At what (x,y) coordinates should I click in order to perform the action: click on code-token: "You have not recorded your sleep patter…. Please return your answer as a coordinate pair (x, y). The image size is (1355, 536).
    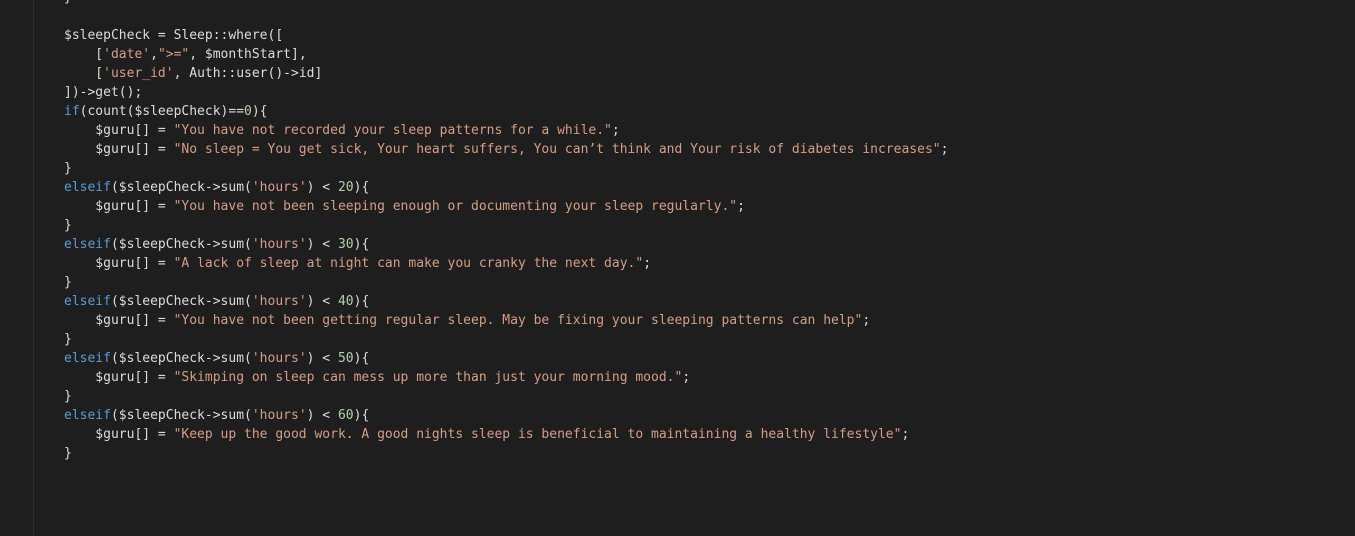
    Looking at the image, I should click on (392, 130).